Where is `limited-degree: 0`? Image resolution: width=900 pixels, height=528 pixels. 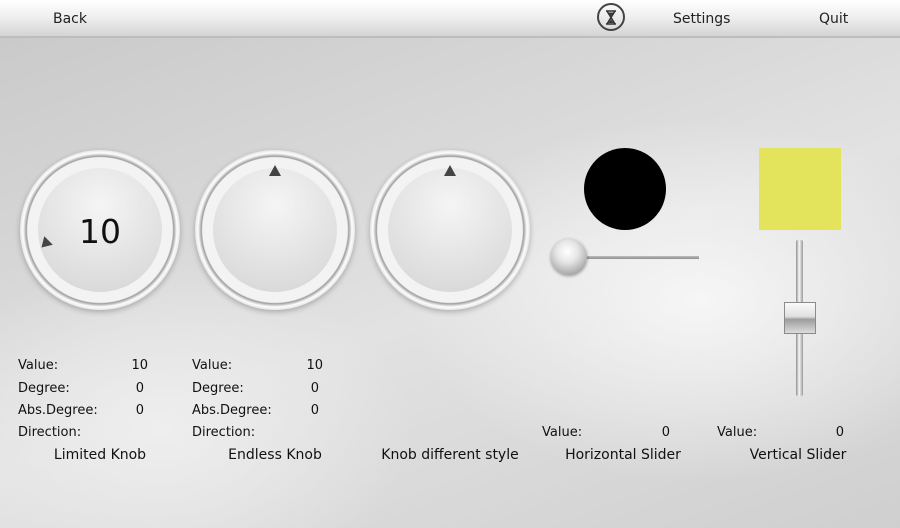 limited-degree: 0 is located at coordinates (139, 388).